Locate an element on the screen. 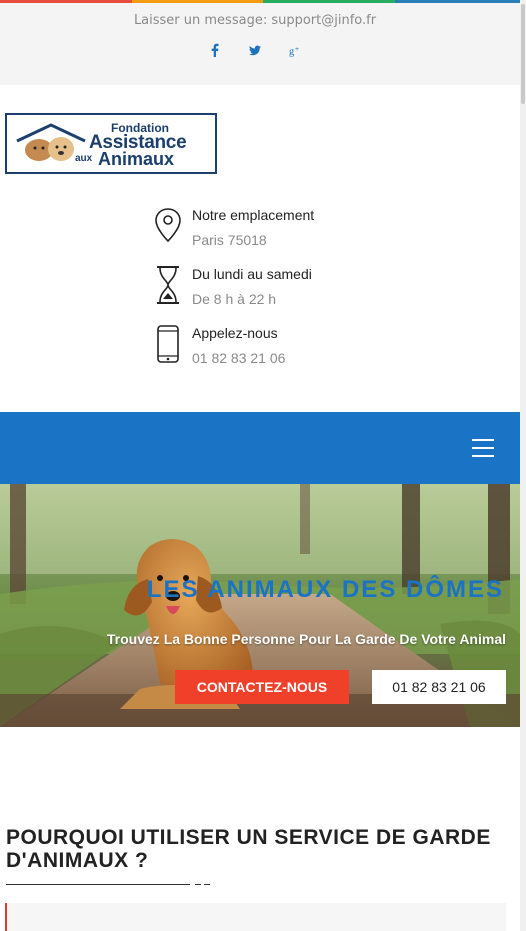 The width and height of the screenshot is (526, 931). logo-text-line3: aux is located at coordinates (84, 158).